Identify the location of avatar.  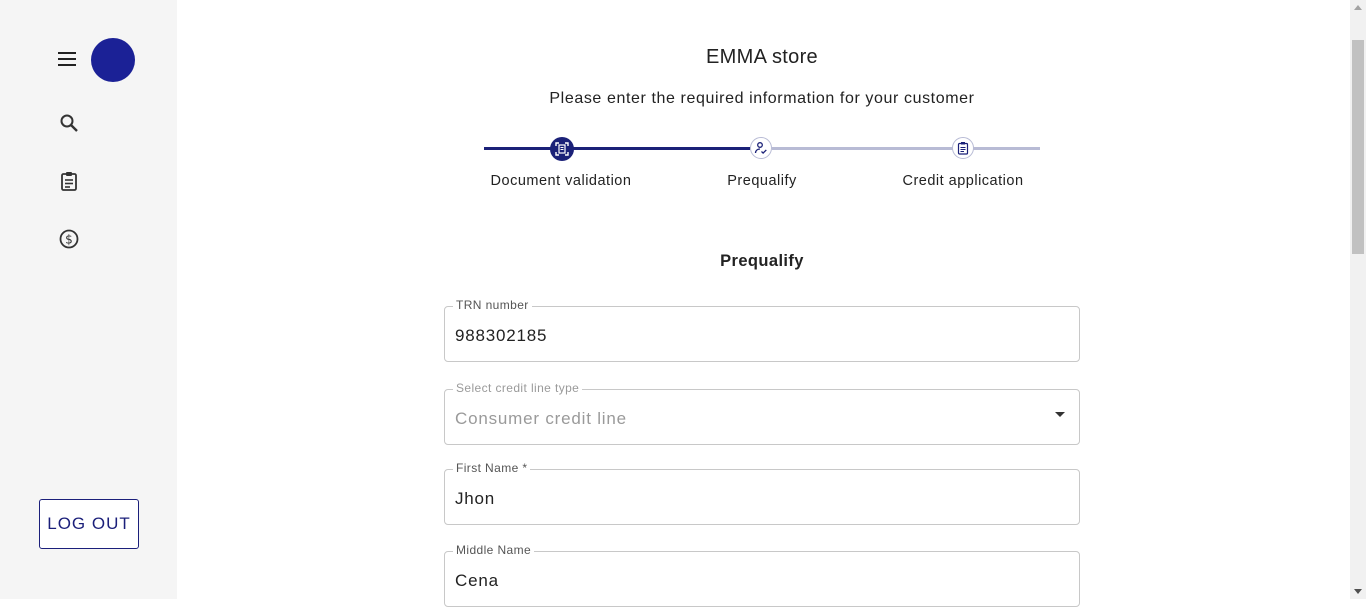
(113, 60).